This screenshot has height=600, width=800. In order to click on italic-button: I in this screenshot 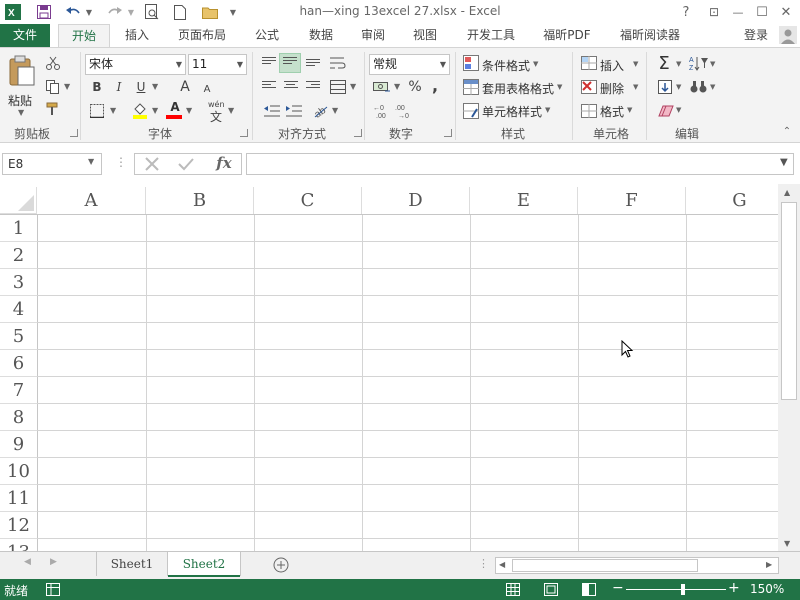, I will do `click(119, 87)`.